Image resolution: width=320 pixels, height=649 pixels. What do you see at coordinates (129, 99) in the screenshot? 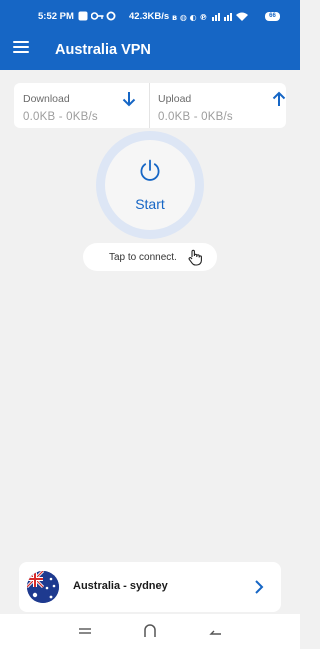
I see `arrow-down-icon` at bounding box center [129, 99].